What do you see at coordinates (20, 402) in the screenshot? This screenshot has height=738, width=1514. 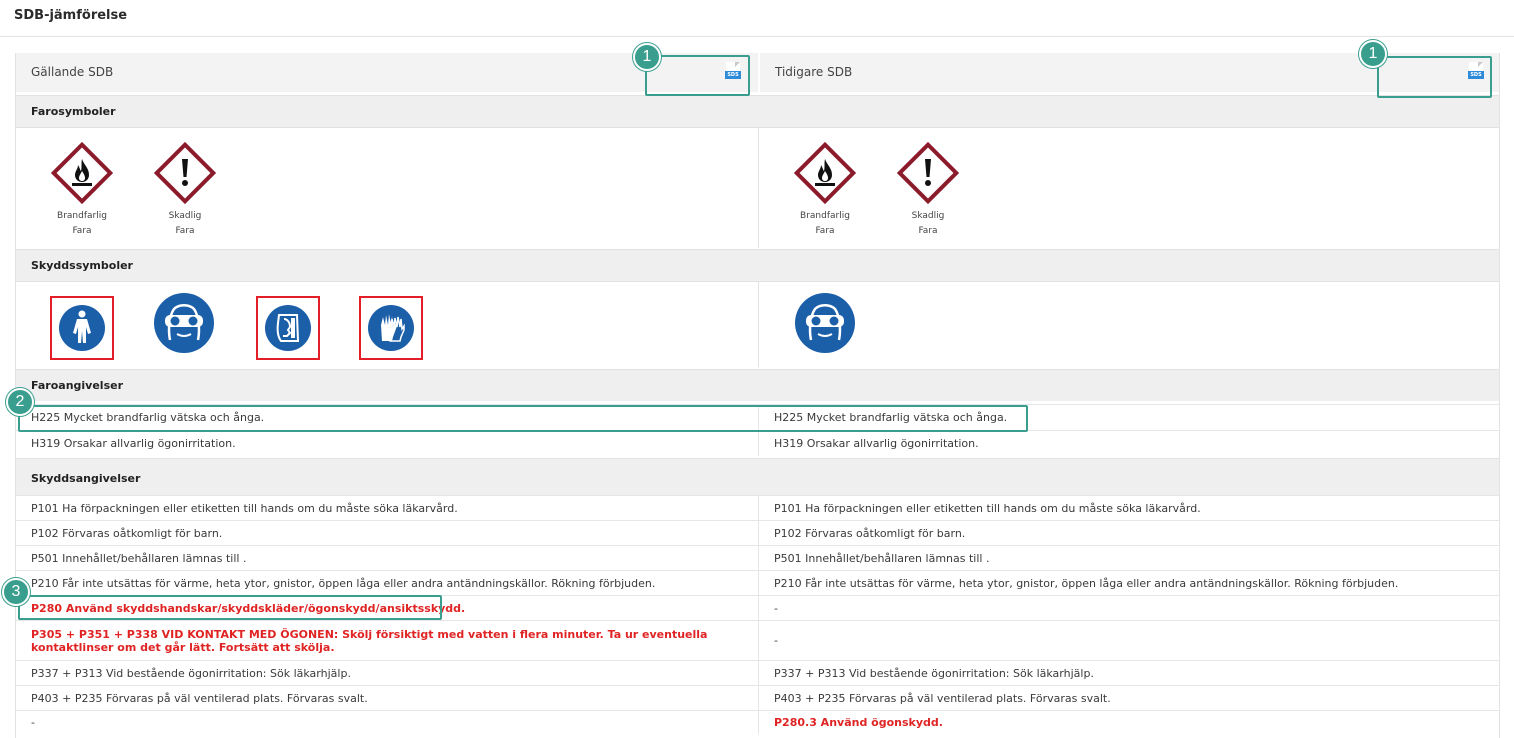 I see `callout-badge-2: 2` at bounding box center [20, 402].